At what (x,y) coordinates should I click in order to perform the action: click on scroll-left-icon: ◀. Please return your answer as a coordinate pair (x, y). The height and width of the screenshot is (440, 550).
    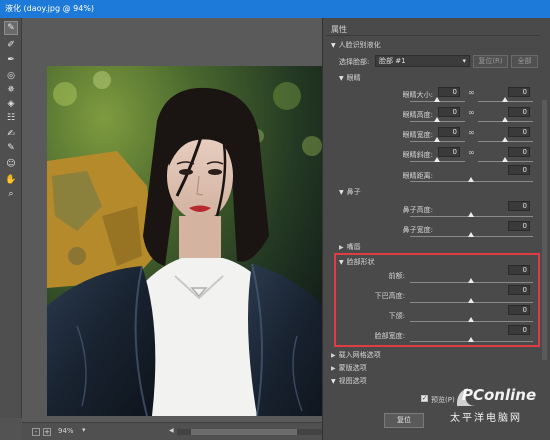
    Looking at the image, I should click on (171, 430).